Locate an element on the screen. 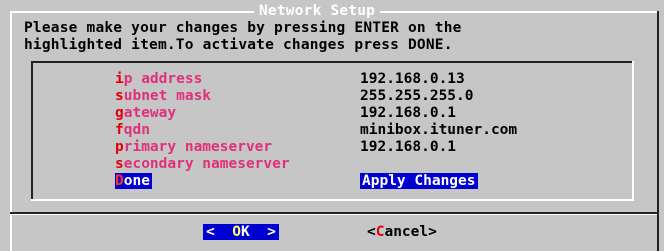 This screenshot has width=664, height=251. menu-item-gateway: gateway 192.168.0.1 is located at coordinates (370, 113).